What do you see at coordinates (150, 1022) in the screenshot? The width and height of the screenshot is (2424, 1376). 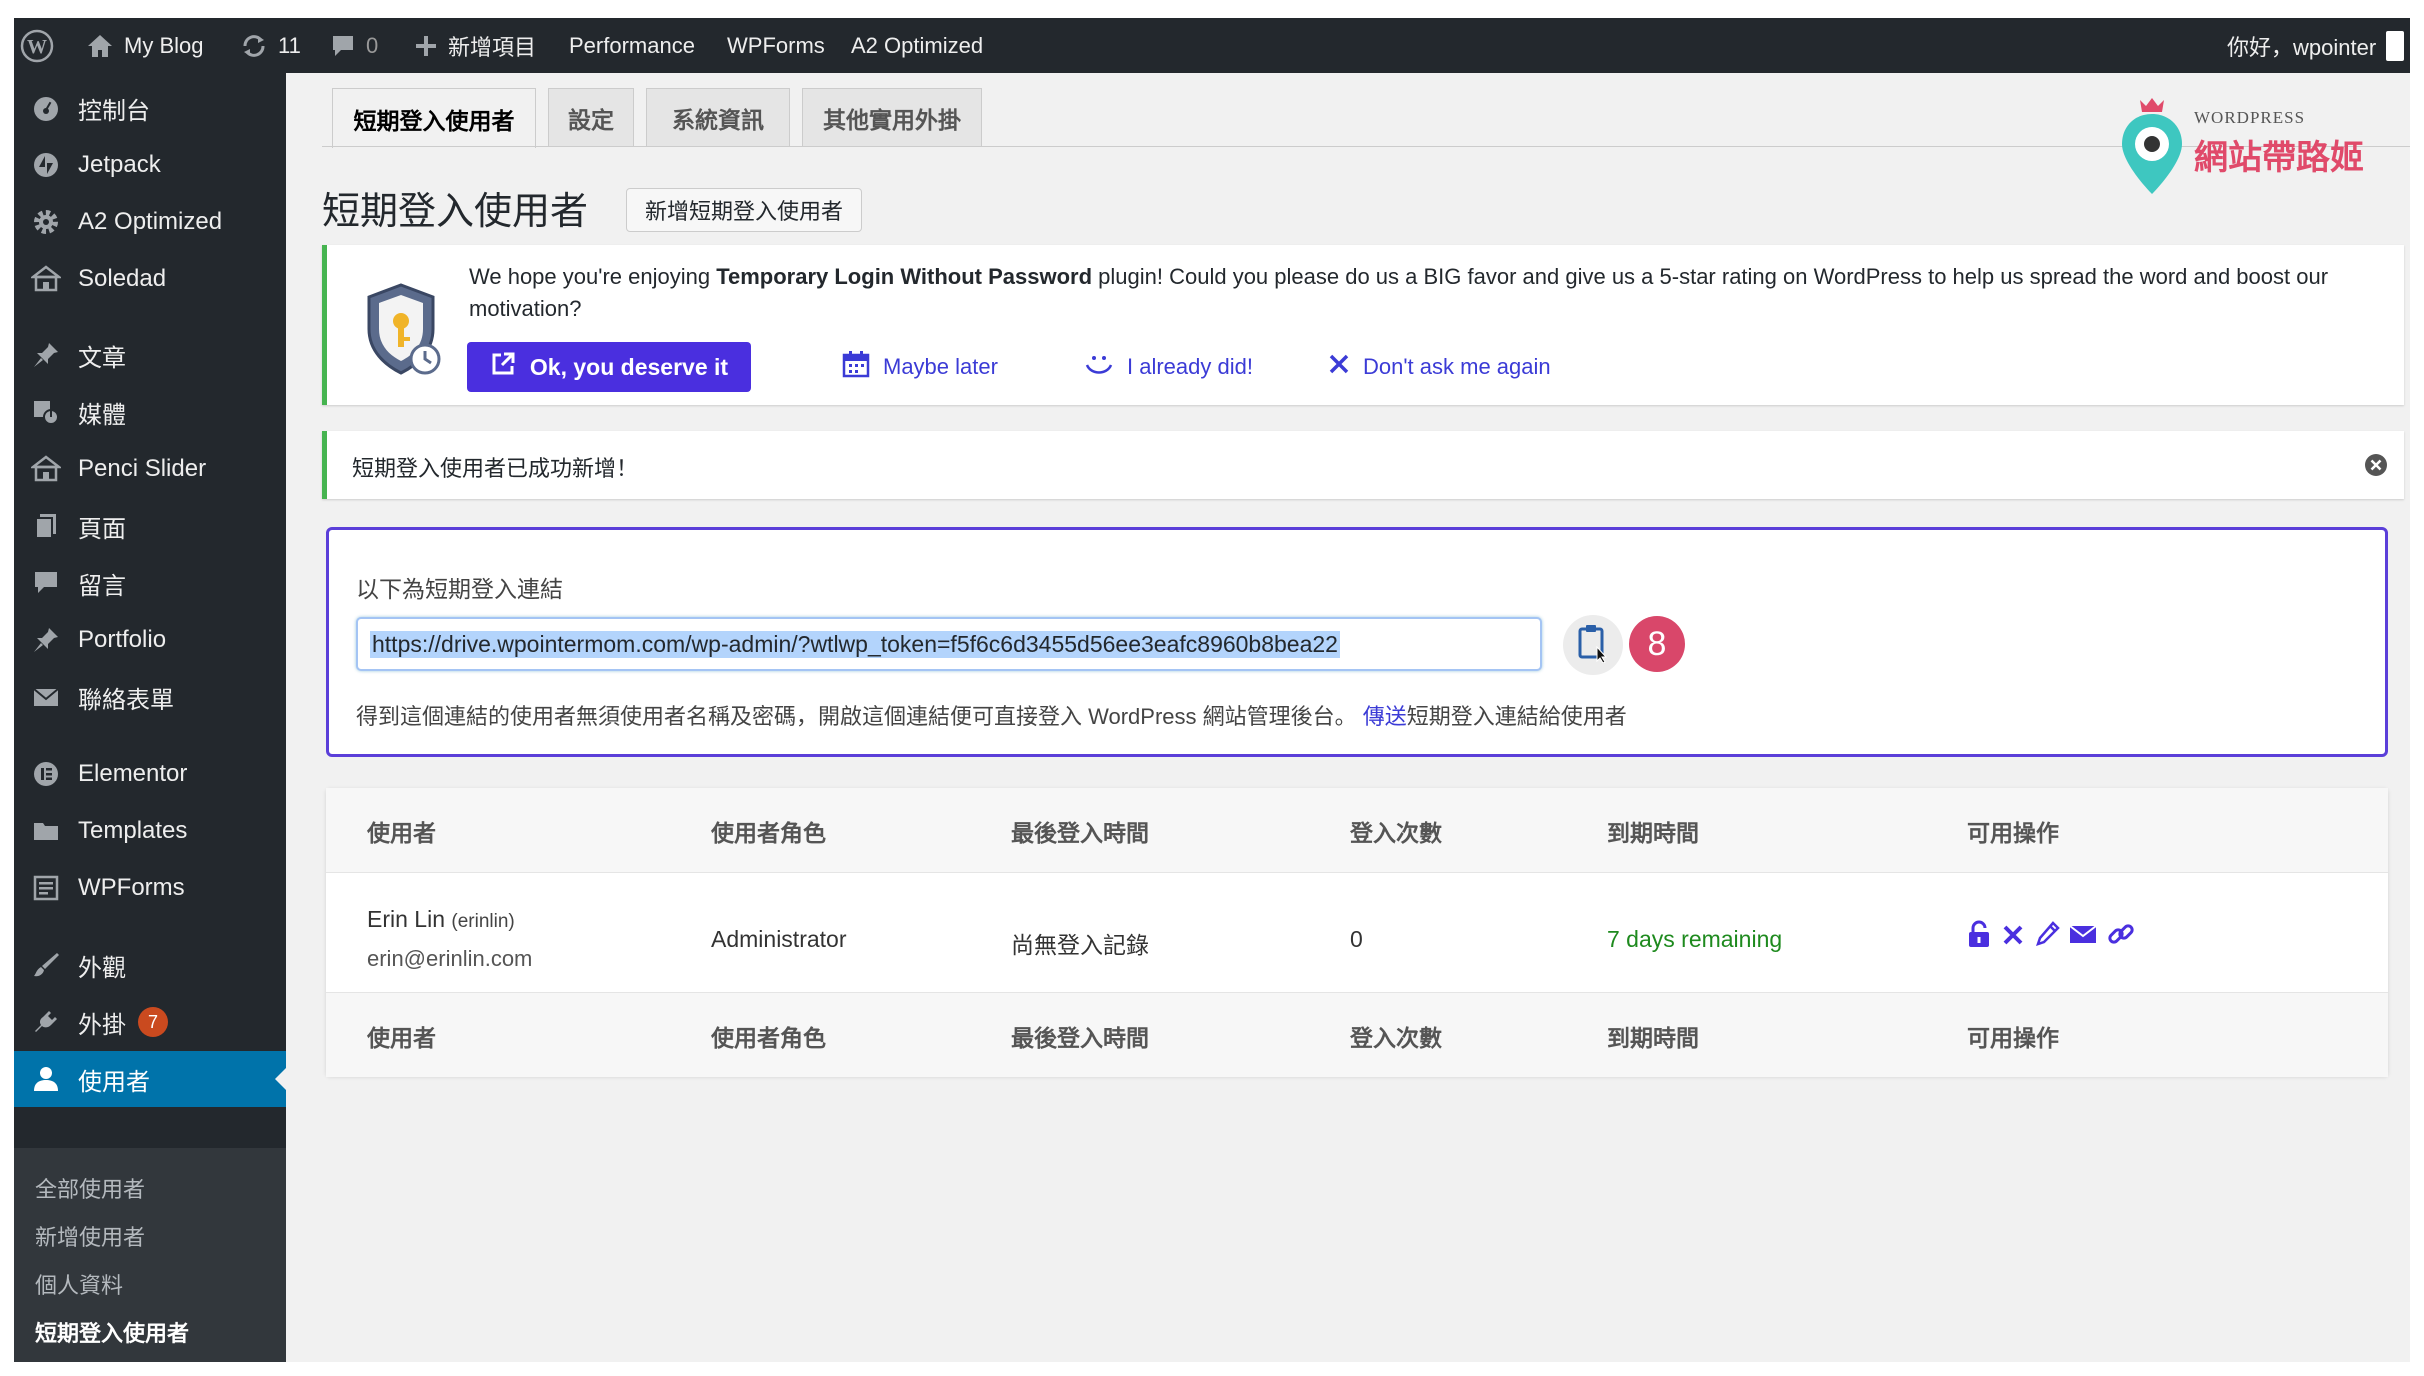 I see `sidebar-item-plugins: 外掛 7` at bounding box center [150, 1022].